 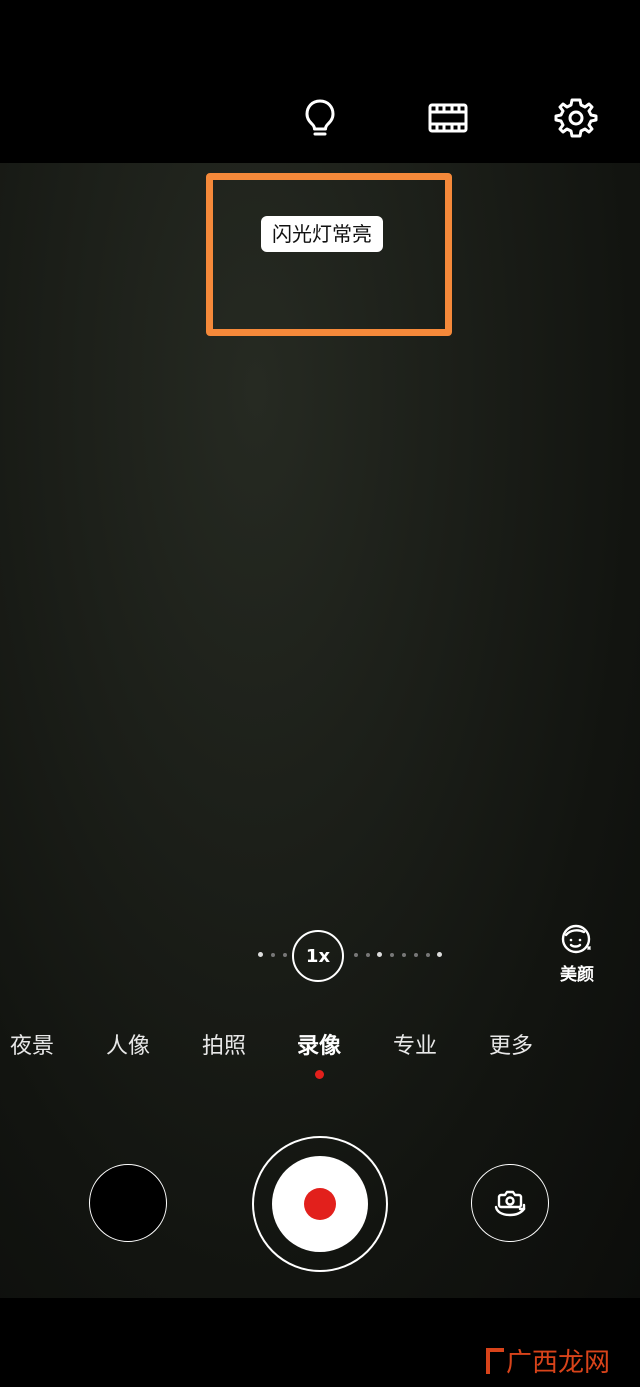 I want to click on record-button, so click(x=320, y=1204).